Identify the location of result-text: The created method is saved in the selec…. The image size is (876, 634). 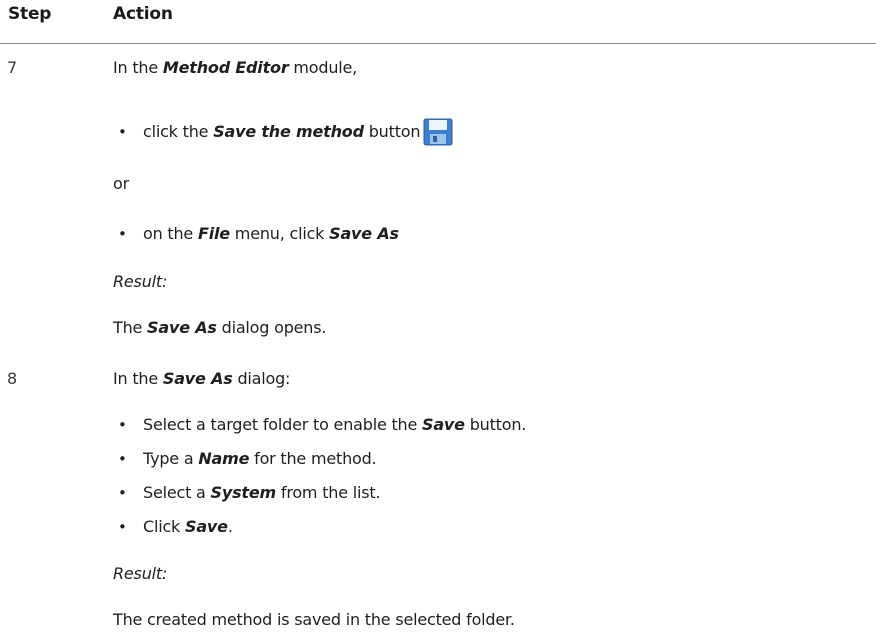
(314, 619).